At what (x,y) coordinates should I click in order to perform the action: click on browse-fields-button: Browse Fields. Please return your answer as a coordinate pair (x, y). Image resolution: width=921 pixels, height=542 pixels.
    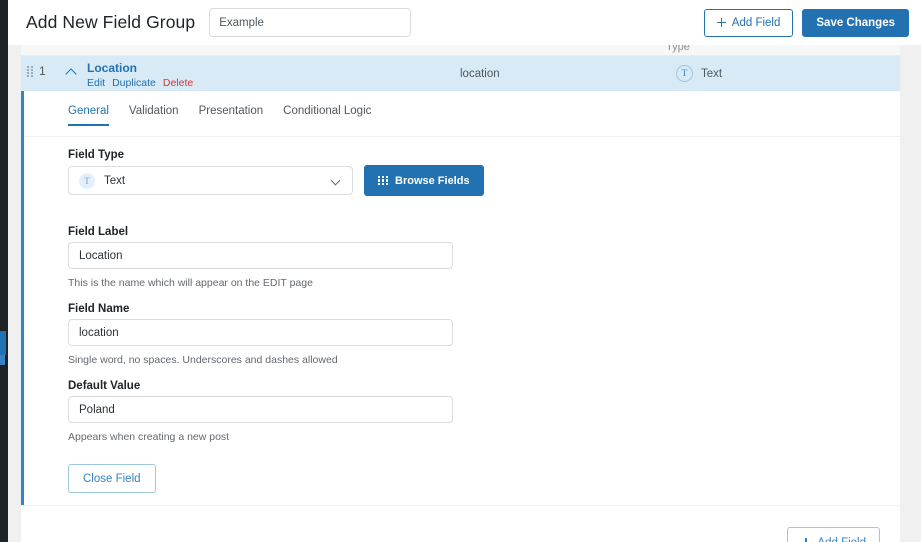
    Looking at the image, I should click on (424, 180).